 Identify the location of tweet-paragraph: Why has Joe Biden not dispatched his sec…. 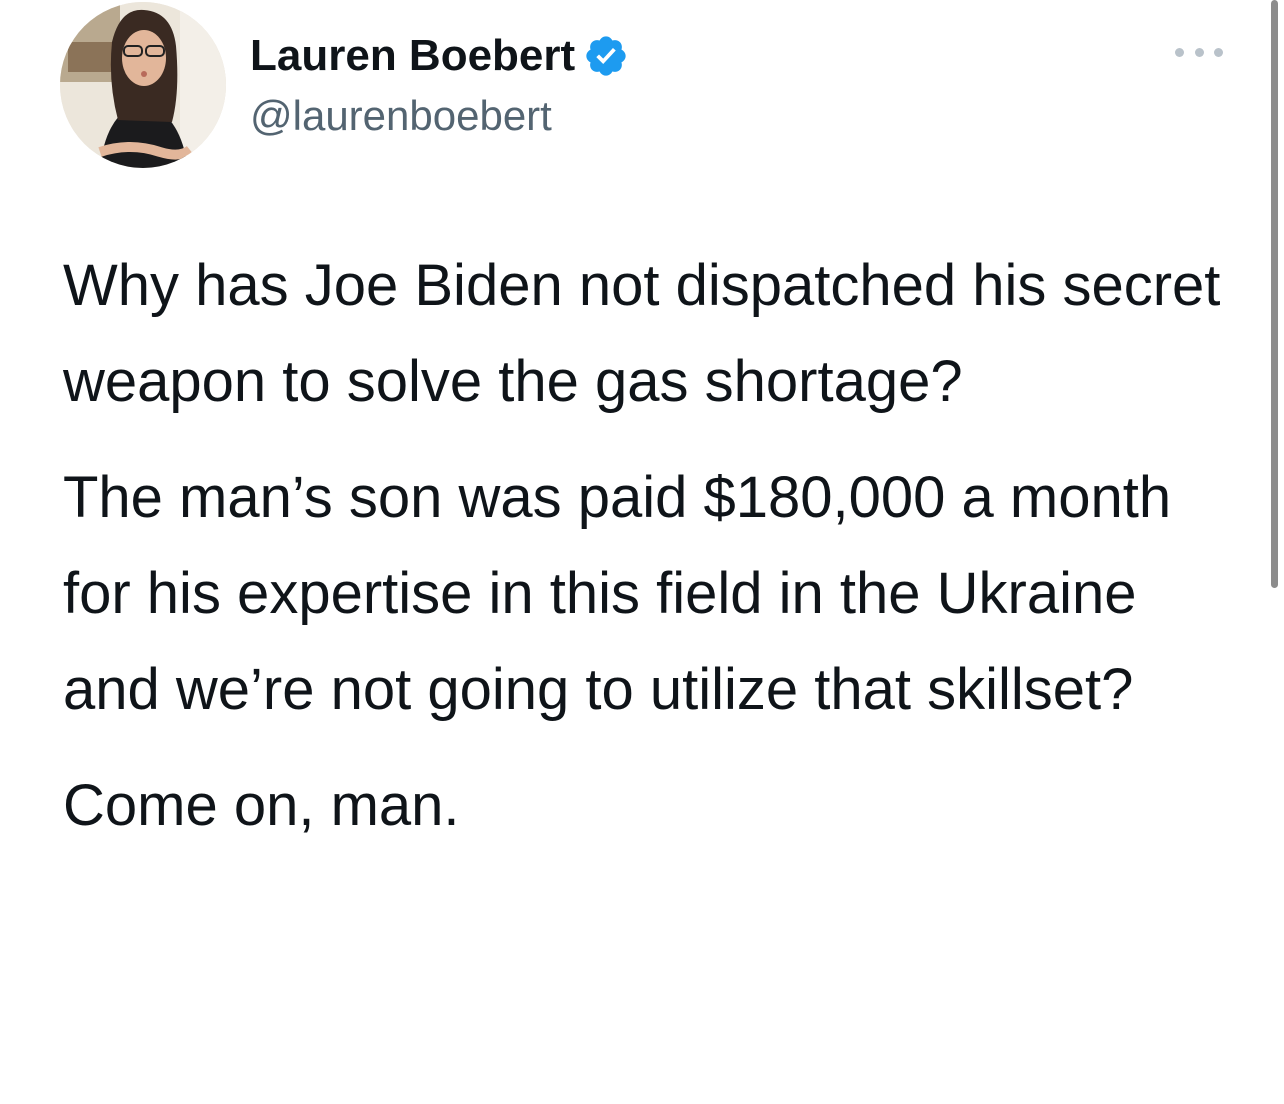
(642, 333).